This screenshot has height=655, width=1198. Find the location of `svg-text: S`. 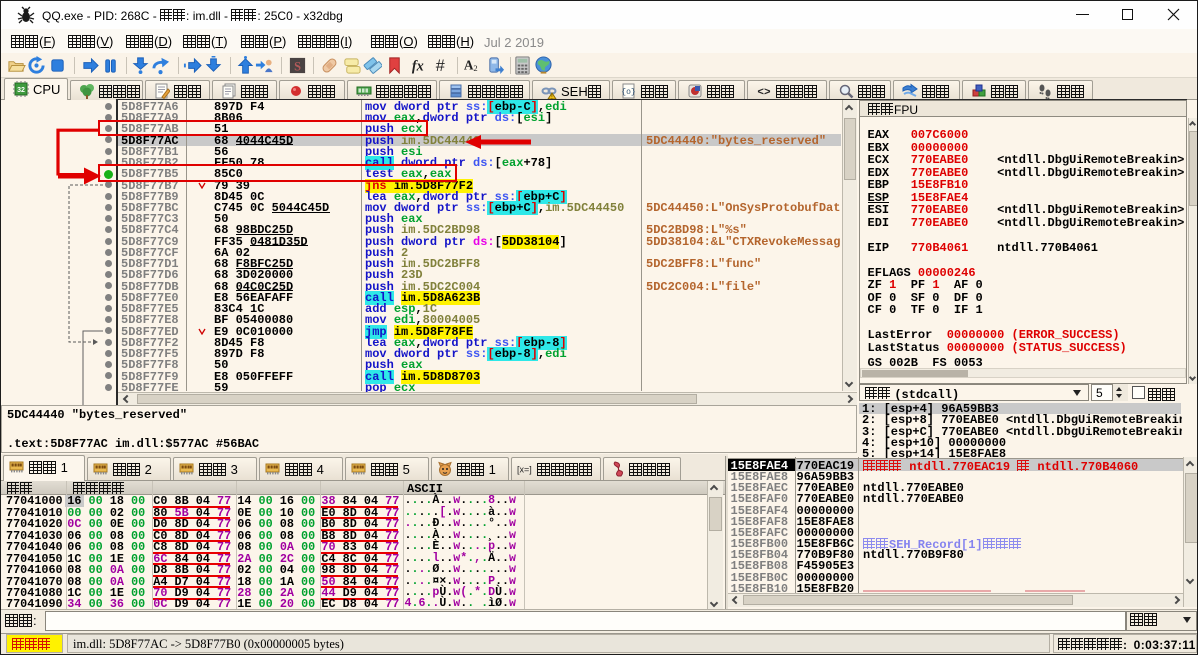

svg-text: S is located at coordinates (297, 66).